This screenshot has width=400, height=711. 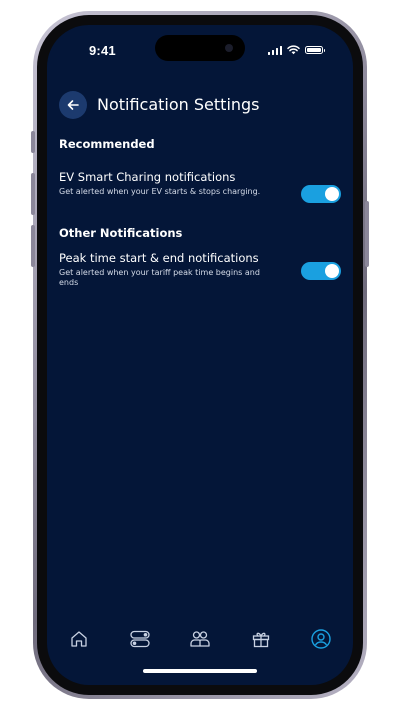 What do you see at coordinates (121, 233) in the screenshot?
I see `section-heading-other-notifications: Other Notifications` at bounding box center [121, 233].